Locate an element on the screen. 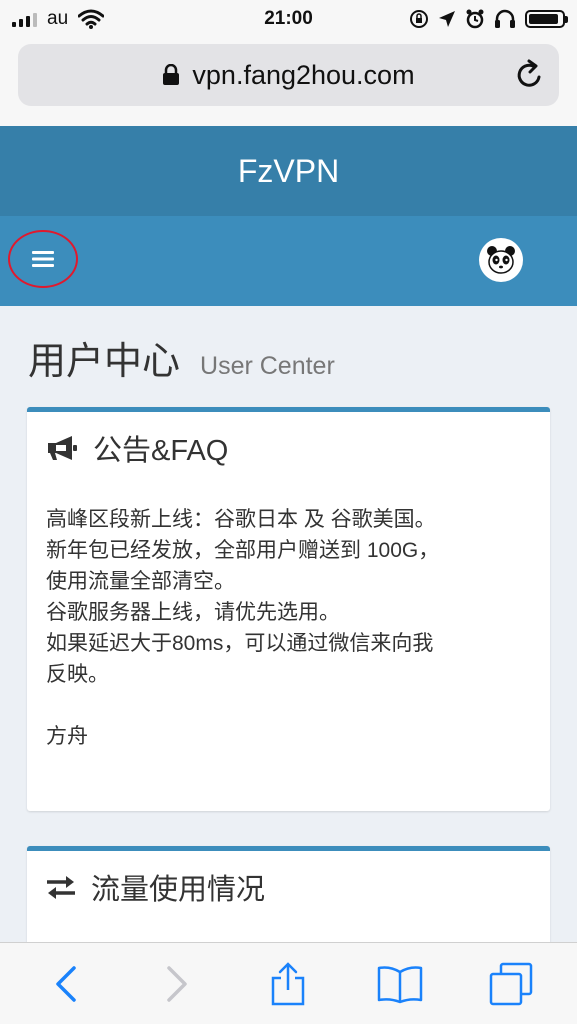  announcement-line: 反映。 is located at coordinates (77, 674).